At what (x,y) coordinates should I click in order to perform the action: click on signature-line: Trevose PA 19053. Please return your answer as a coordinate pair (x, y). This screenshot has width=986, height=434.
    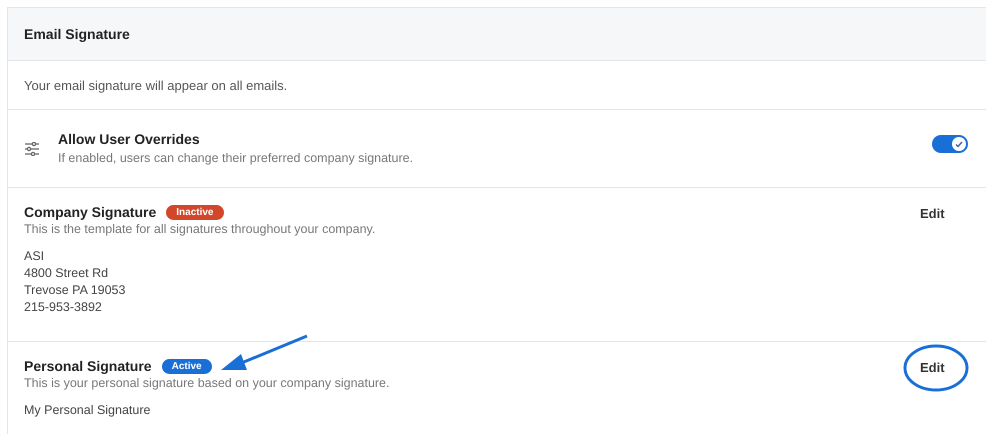
    Looking at the image, I should click on (75, 290).